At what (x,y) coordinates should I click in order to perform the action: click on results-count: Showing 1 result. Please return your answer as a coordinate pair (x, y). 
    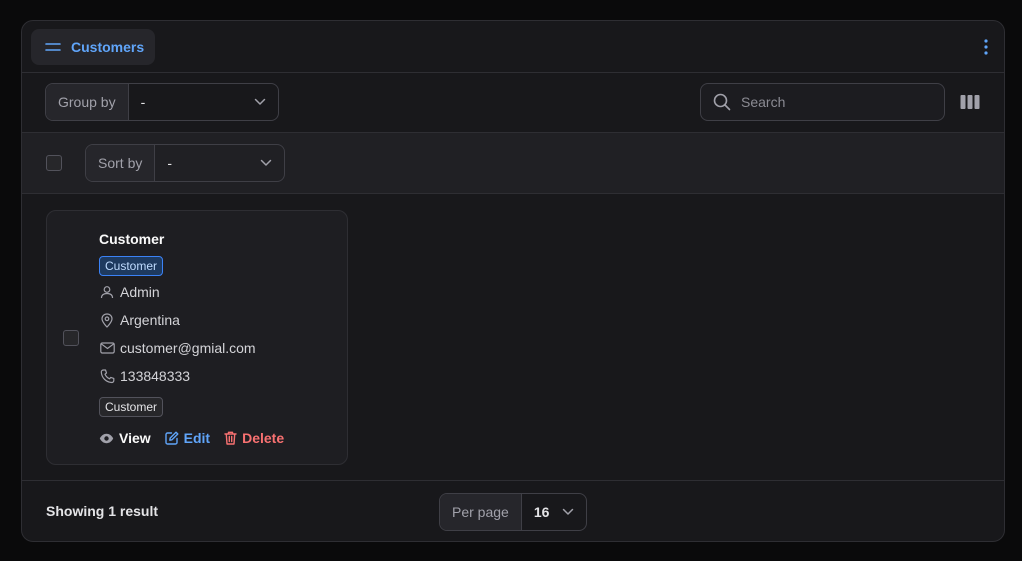
    Looking at the image, I should click on (102, 511).